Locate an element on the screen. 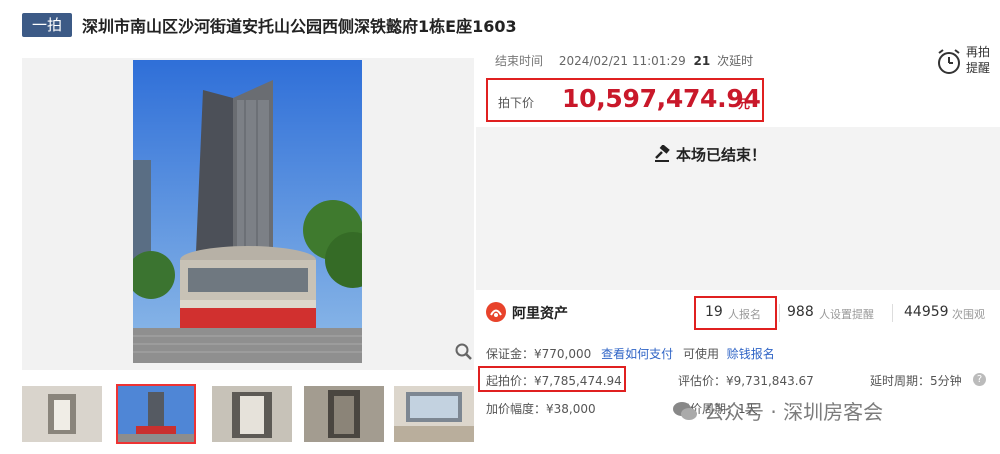 The image size is (1000, 454). how-to-pay-link: 查看如何支付 is located at coordinates (637, 354).